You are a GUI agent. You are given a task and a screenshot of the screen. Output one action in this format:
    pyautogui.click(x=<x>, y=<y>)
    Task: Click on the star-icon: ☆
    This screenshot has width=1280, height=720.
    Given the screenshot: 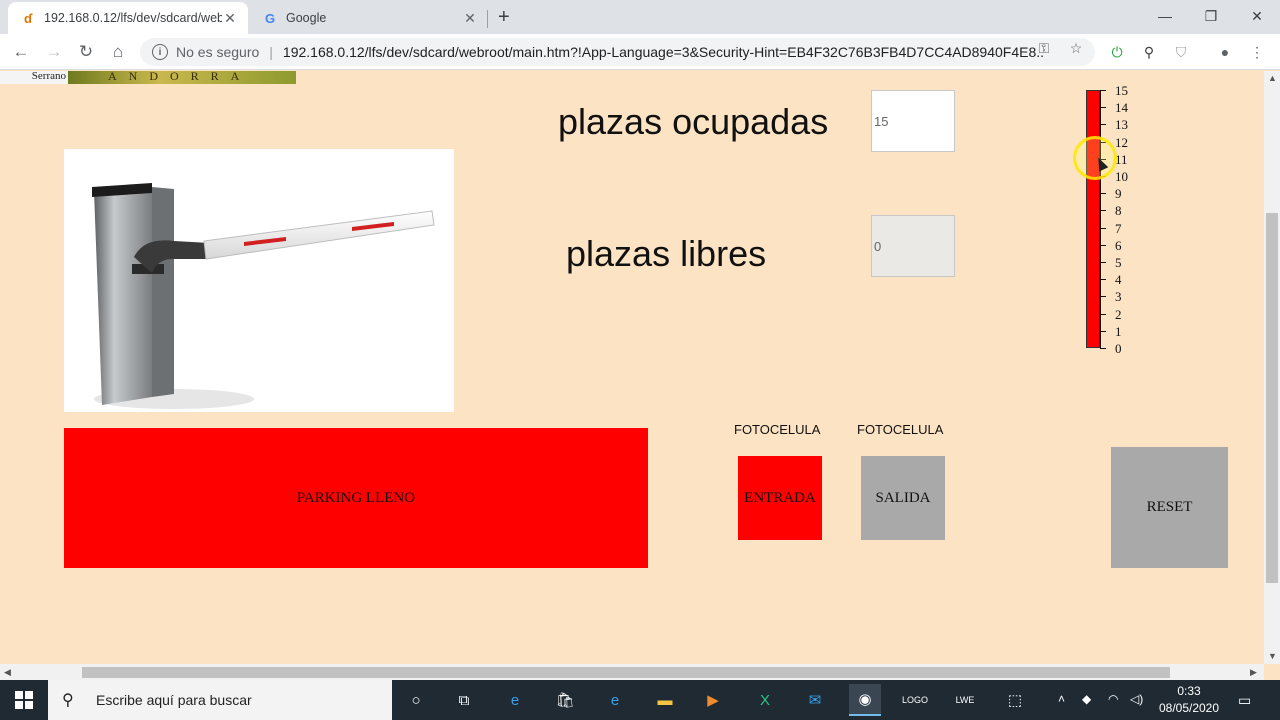 What is the action you would take?
    pyautogui.click(x=1076, y=48)
    